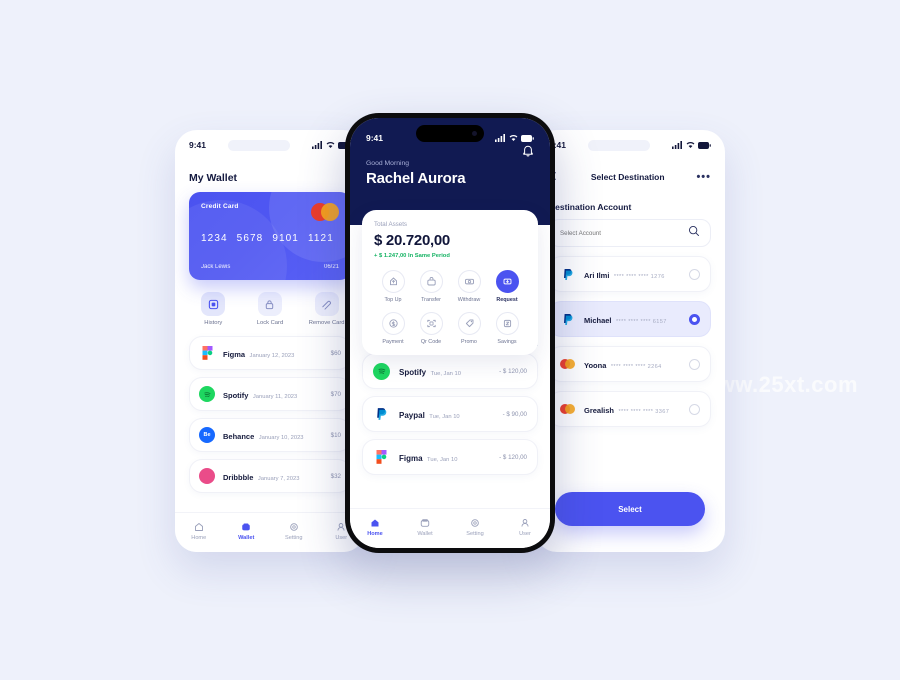 This screenshot has width=900, height=680. What do you see at coordinates (272, 356) in the screenshot?
I see `transaction-date: January 12, 2023` at bounding box center [272, 356].